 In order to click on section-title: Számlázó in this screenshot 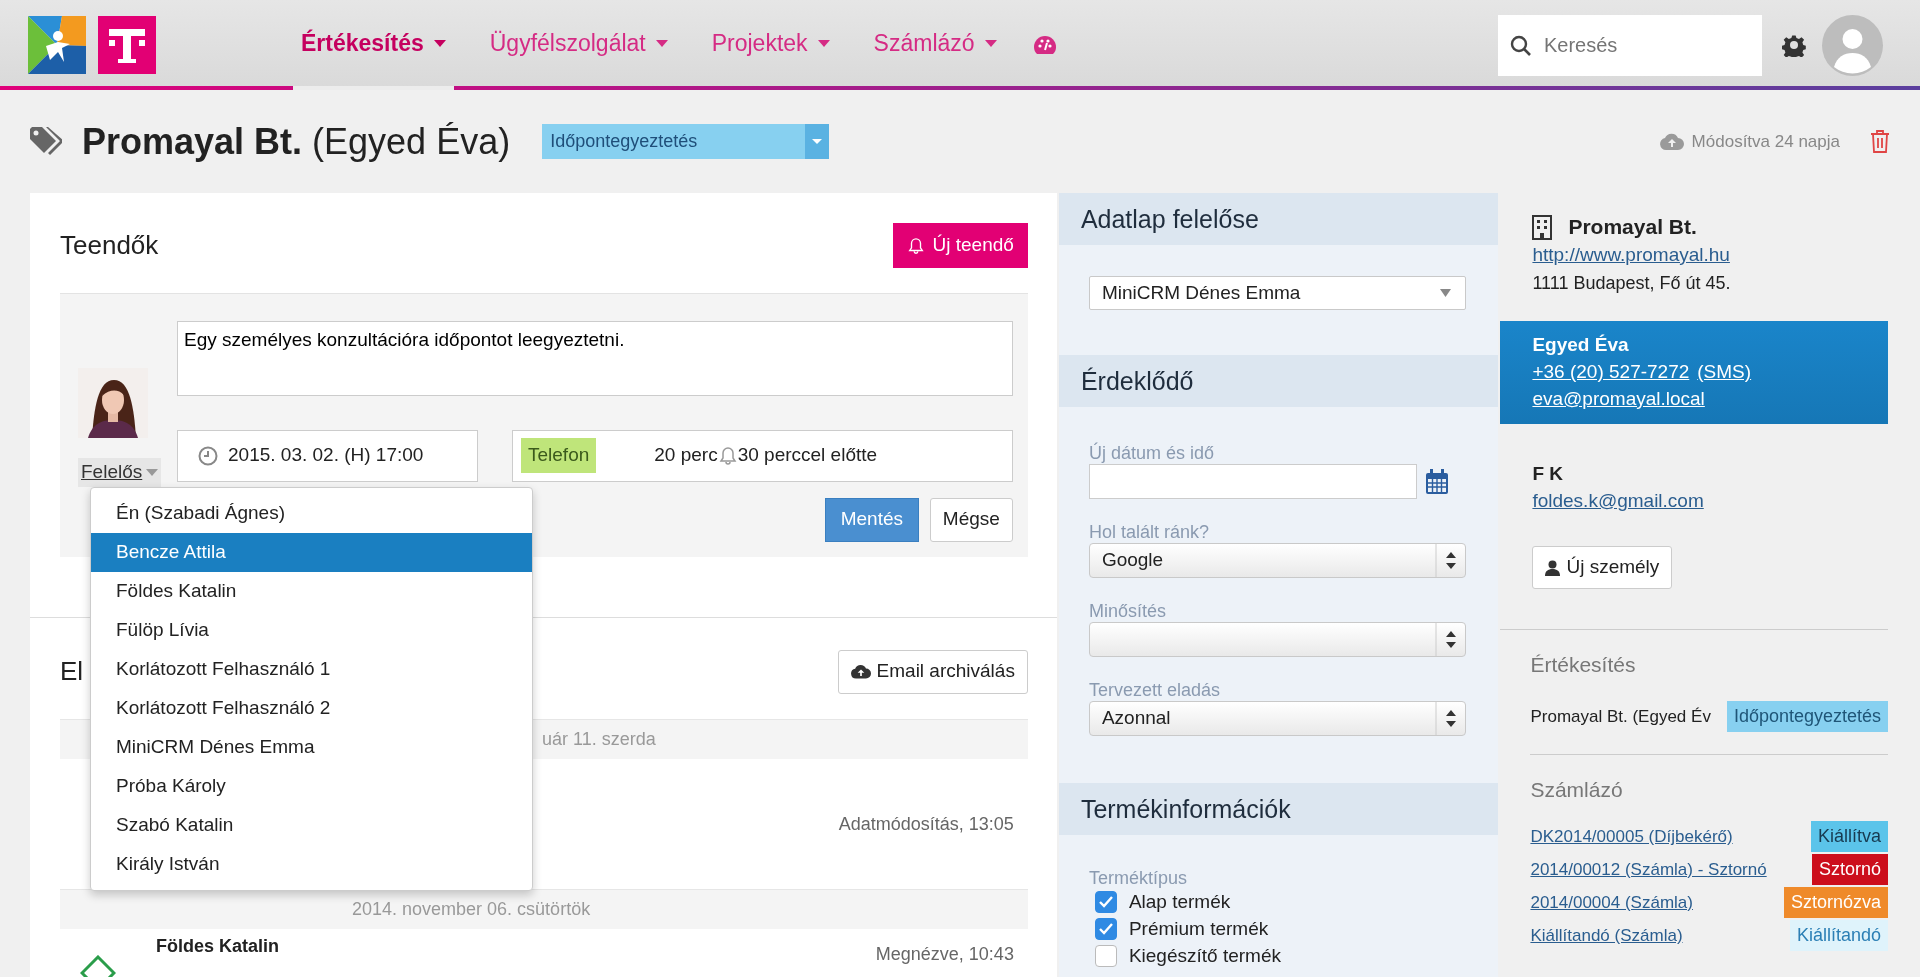, I will do `click(1577, 790)`.